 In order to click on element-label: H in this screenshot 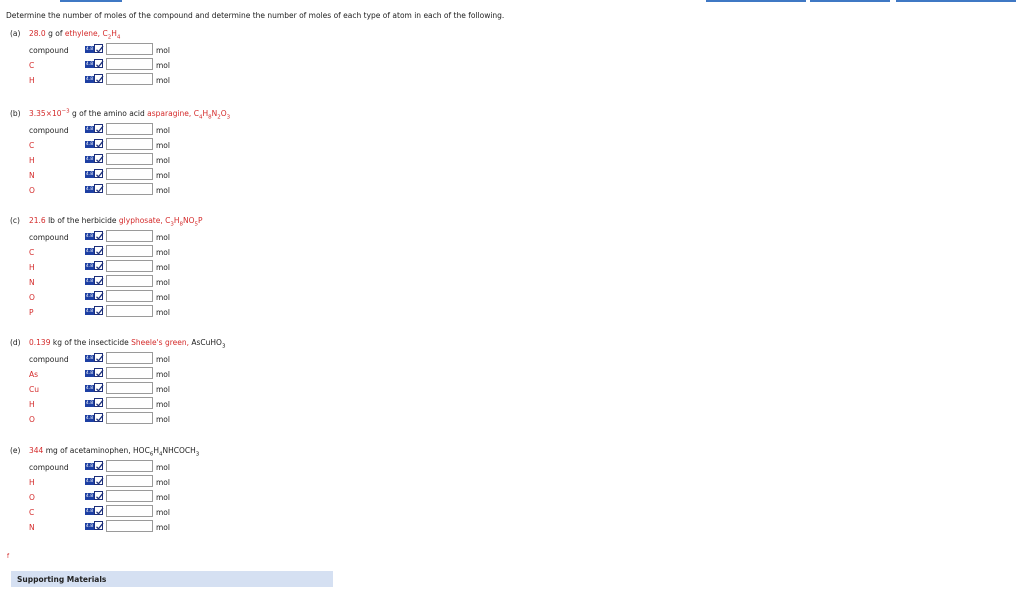, I will do `click(32, 80)`.